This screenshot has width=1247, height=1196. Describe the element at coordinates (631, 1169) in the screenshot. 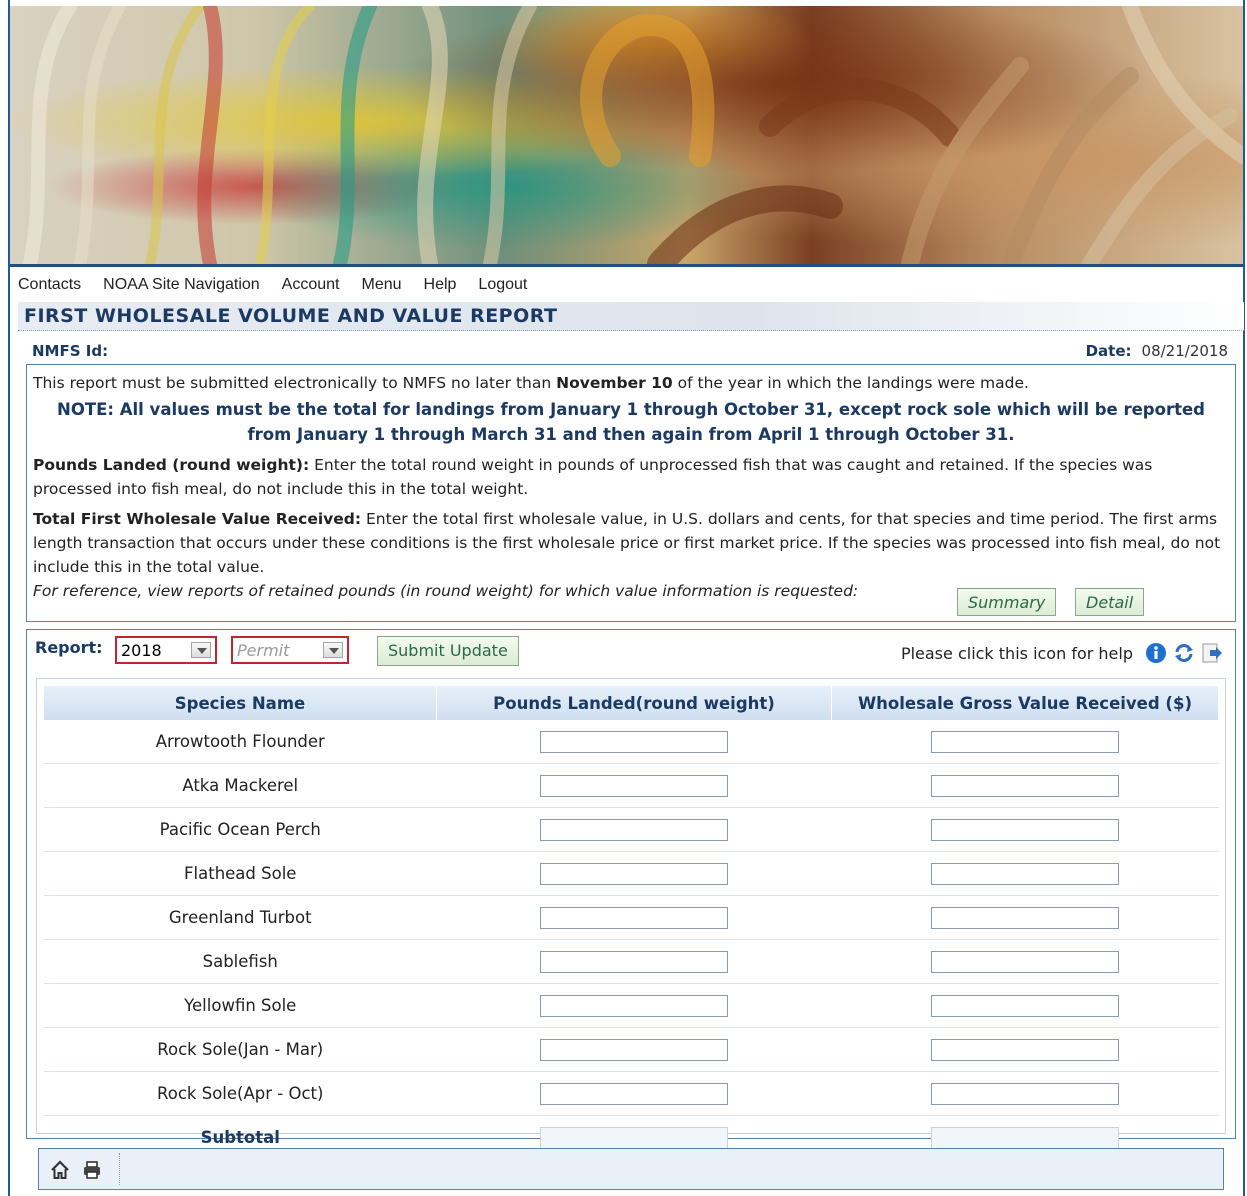

I see `footer-toolbar` at that location.